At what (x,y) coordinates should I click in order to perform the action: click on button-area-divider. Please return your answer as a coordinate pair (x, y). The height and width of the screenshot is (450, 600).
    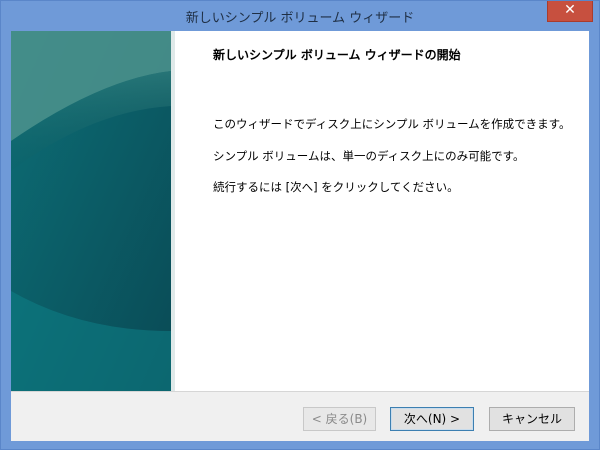
    Looking at the image, I should click on (300, 391).